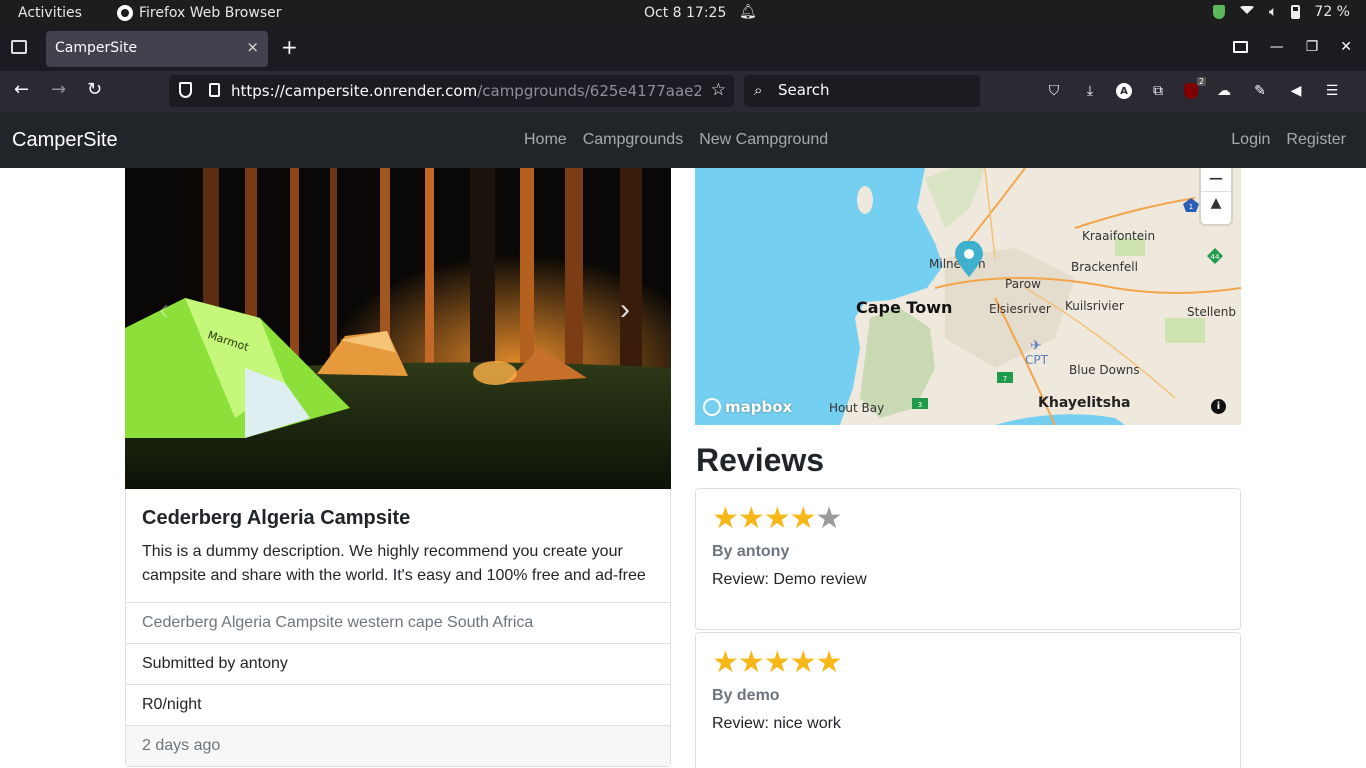  I want to click on back-icon: ←, so click(21, 90).